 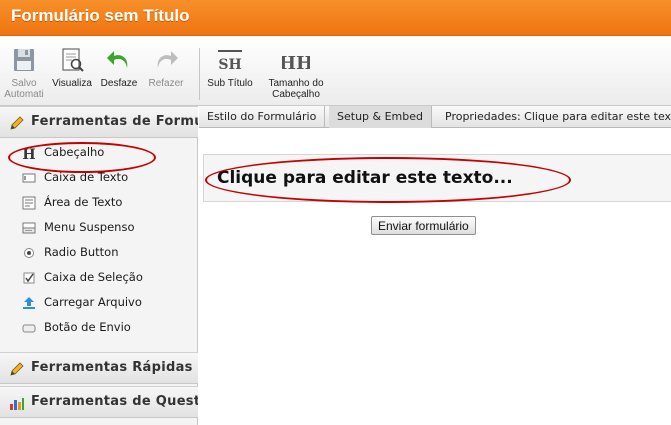 What do you see at coordinates (296, 83) in the screenshot?
I see `header-size-label-line1: Tamanho do` at bounding box center [296, 83].